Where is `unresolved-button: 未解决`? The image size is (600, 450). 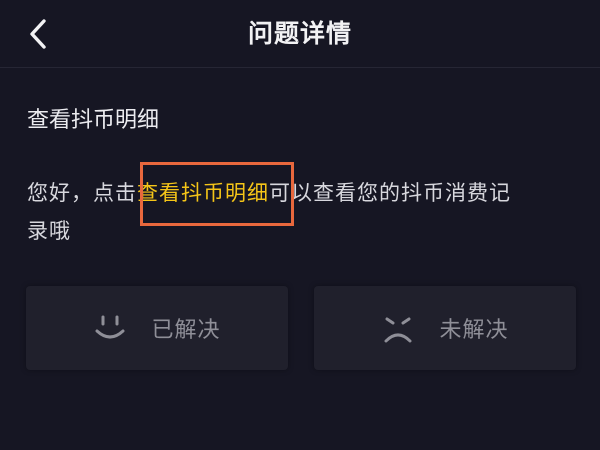
unresolved-button: 未解决 is located at coordinates (445, 328).